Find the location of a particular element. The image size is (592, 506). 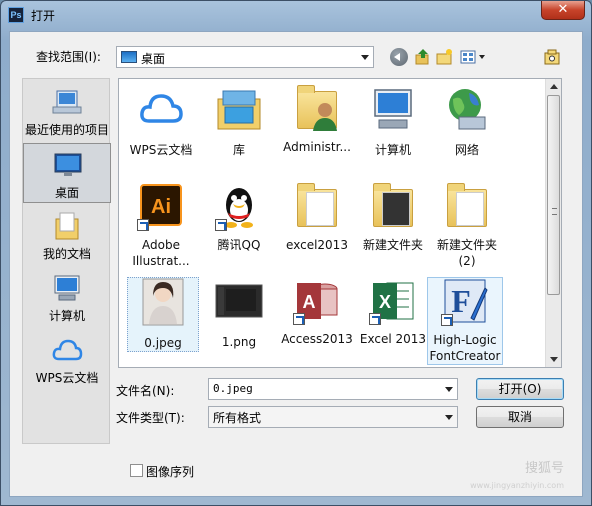

file-label: 计算机 is located at coordinates (392, 150).